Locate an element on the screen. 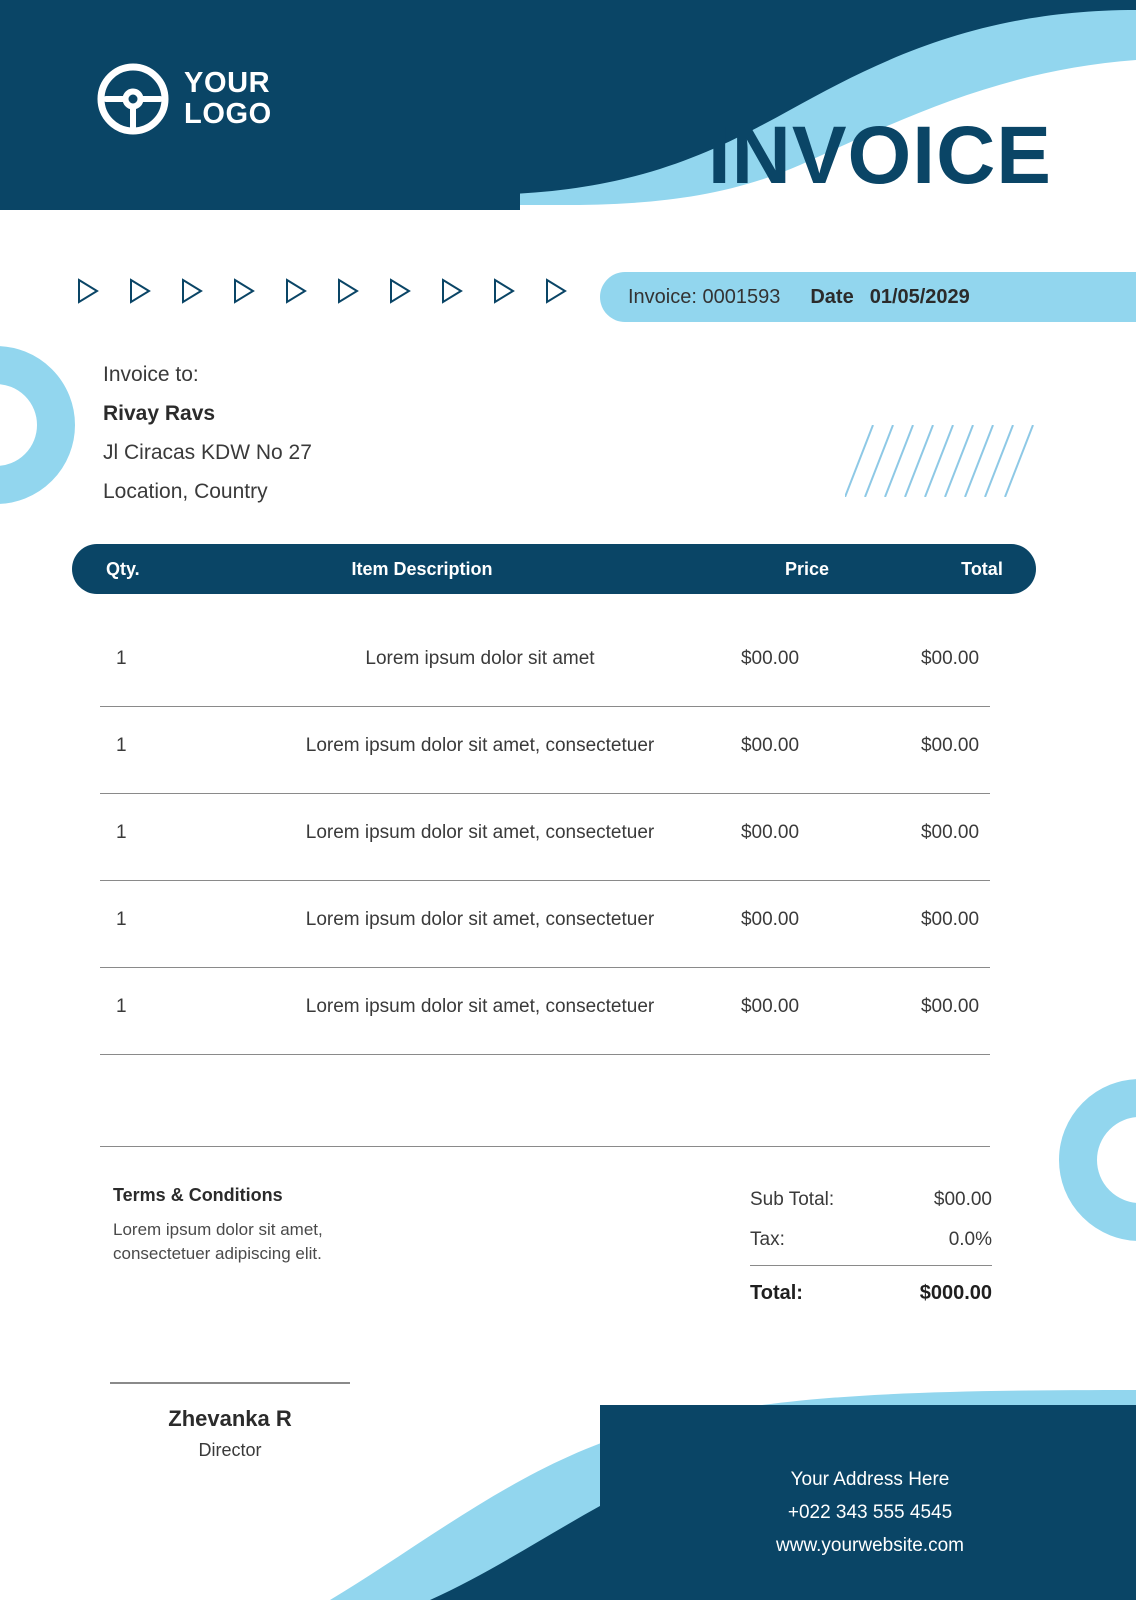 The width and height of the screenshot is (1136, 1600). invoice-meta-banner: Invoice: 0001593 Date 01/05/2029 is located at coordinates (868, 297).